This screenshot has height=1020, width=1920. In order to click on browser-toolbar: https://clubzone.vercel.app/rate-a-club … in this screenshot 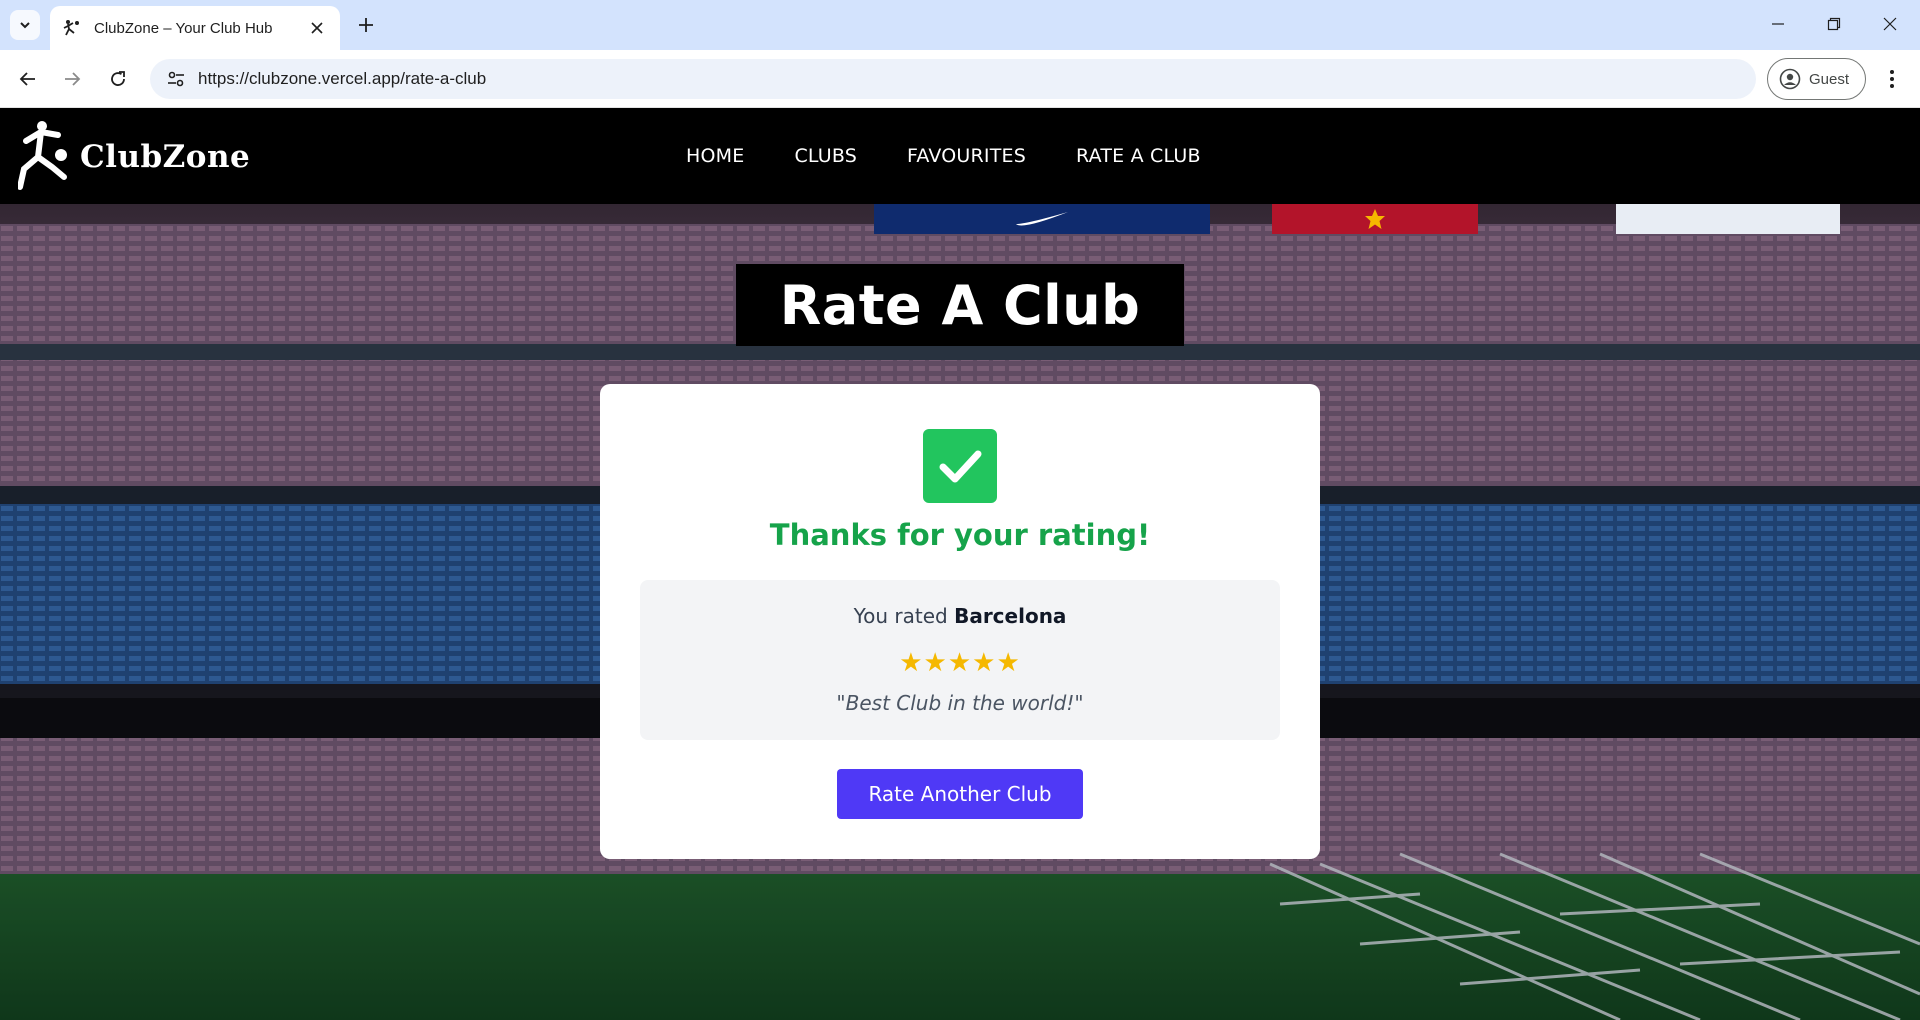, I will do `click(960, 79)`.